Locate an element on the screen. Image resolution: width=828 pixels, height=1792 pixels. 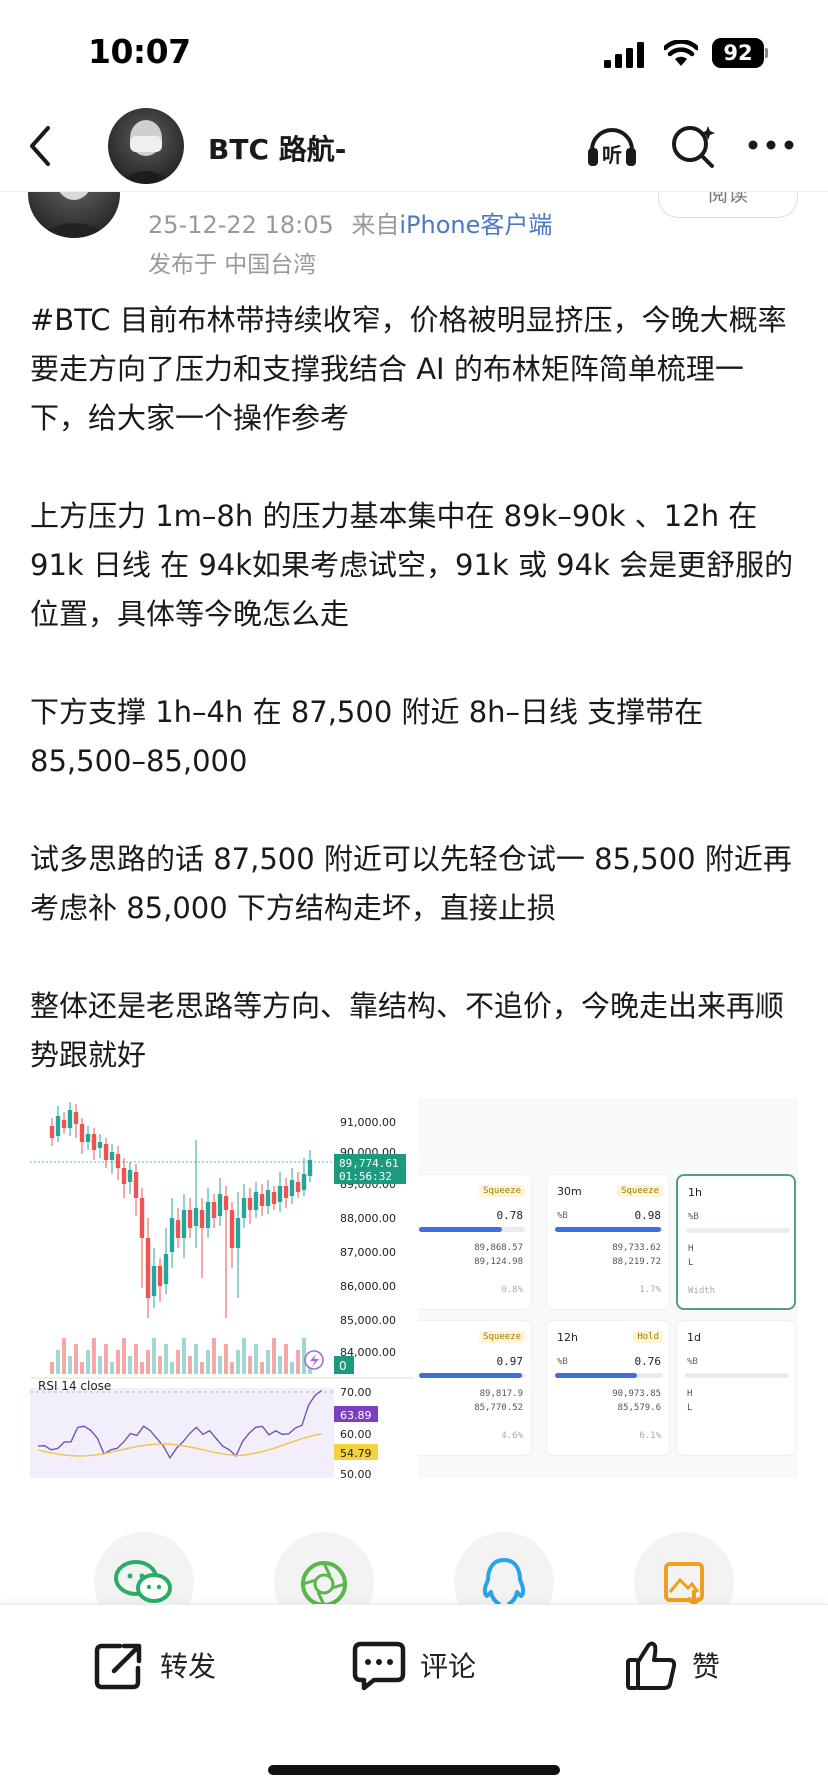
card-width: Width is located at coordinates (702, 1291).